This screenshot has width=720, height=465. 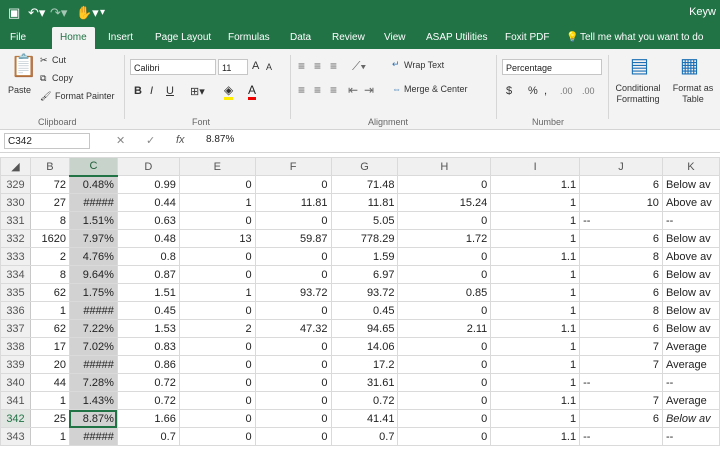 I want to click on row-header: 331, so click(x=15, y=220).